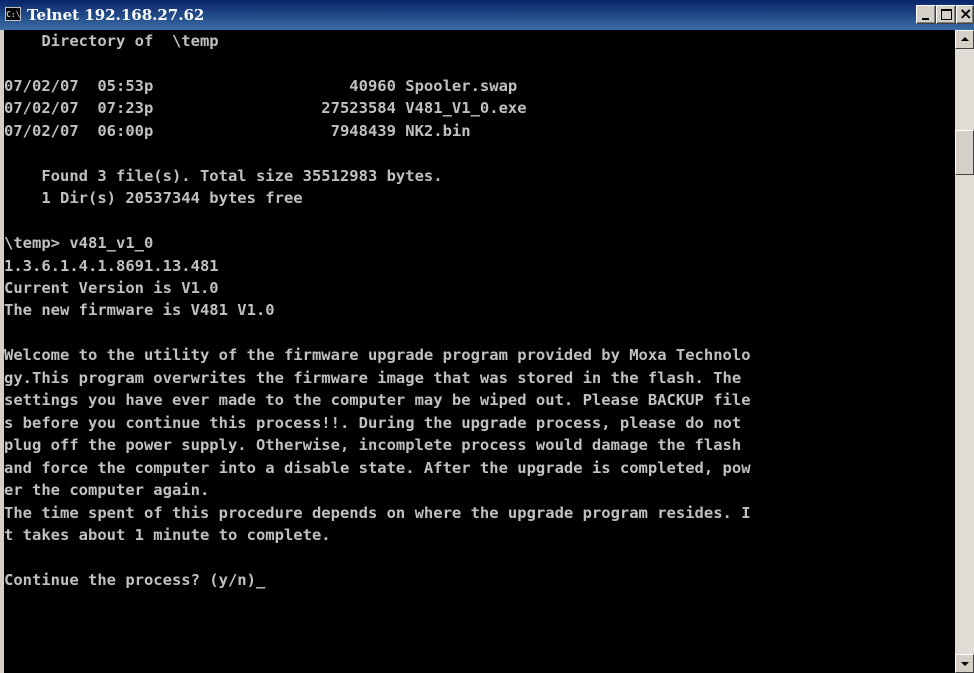 This screenshot has width=974, height=673. I want to click on text-cursor: _, so click(260, 579).